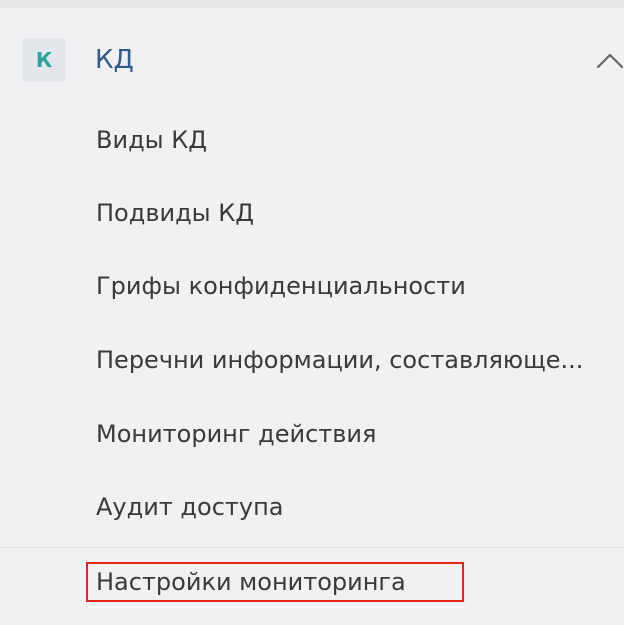  Describe the element at coordinates (251, 582) in the screenshot. I see `menu-item-label: Настройки мониторинга` at that location.